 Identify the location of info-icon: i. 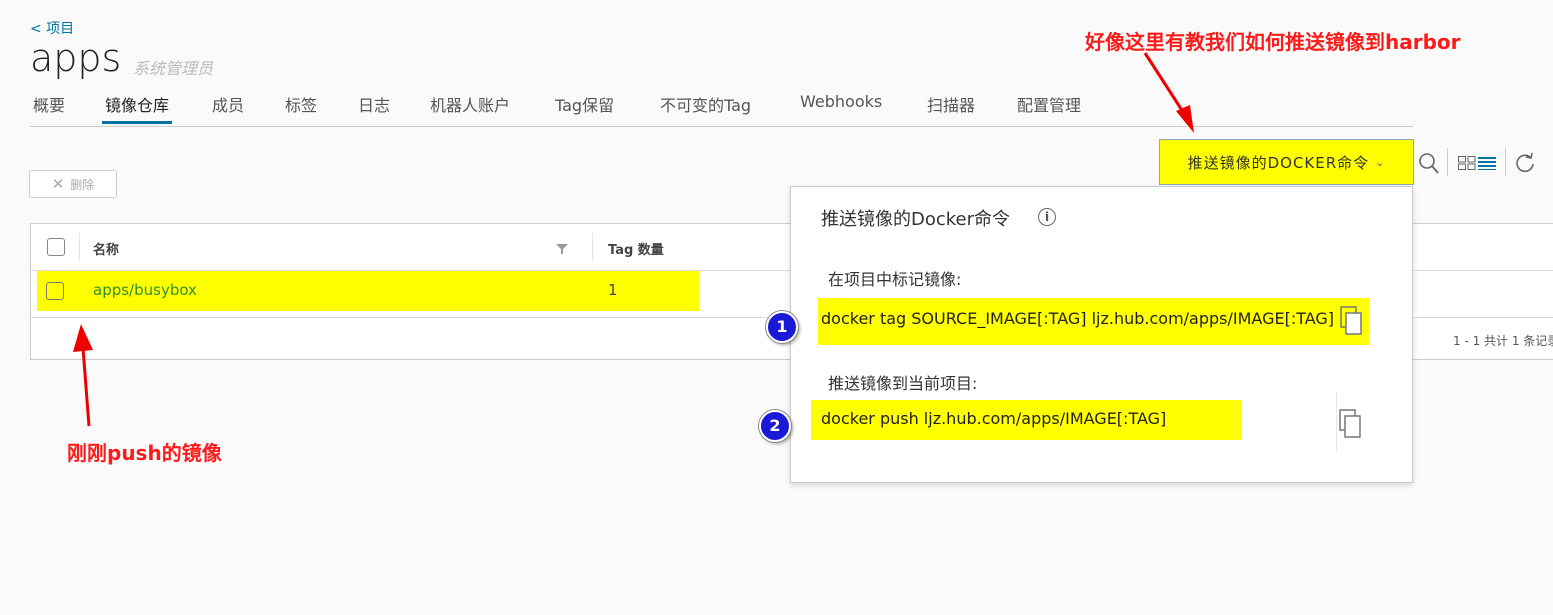
(1047, 217).